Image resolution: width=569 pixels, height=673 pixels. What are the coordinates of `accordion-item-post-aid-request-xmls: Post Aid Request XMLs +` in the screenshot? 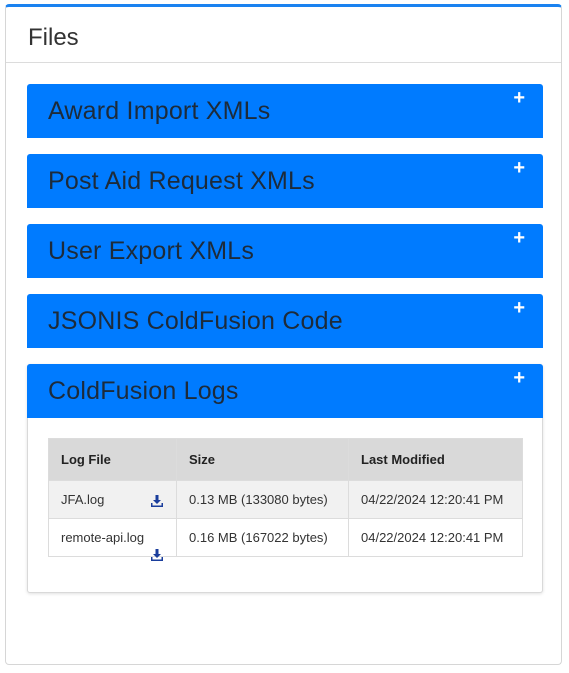 It's located at (285, 181).